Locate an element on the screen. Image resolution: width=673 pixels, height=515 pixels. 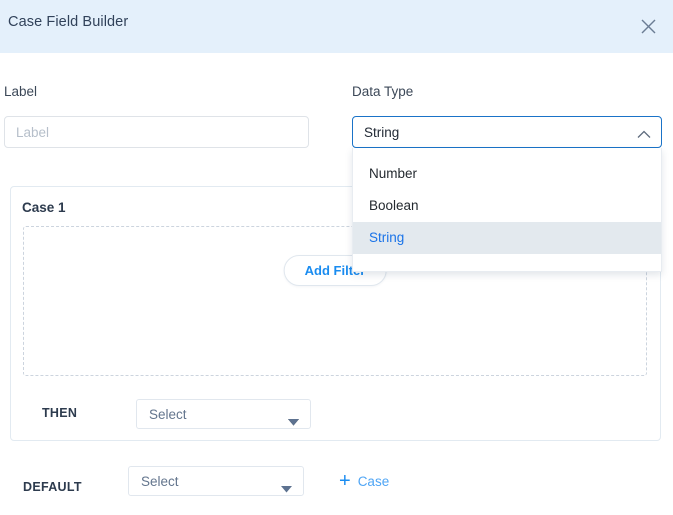
add-case-button: + Case is located at coordinates (364, 481).